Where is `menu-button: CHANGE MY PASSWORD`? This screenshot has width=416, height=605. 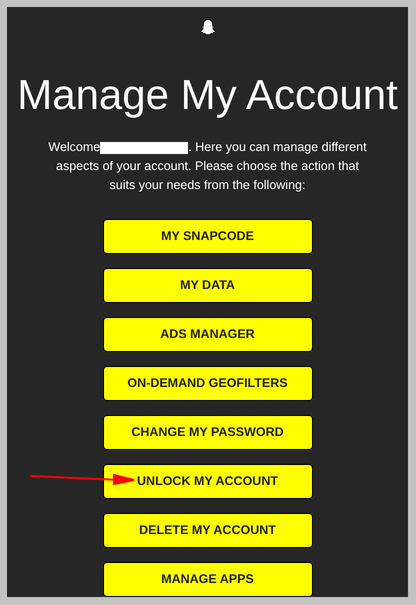 menu-button: CHANGE MY PASSWORD is located at coordinates (207, 432).